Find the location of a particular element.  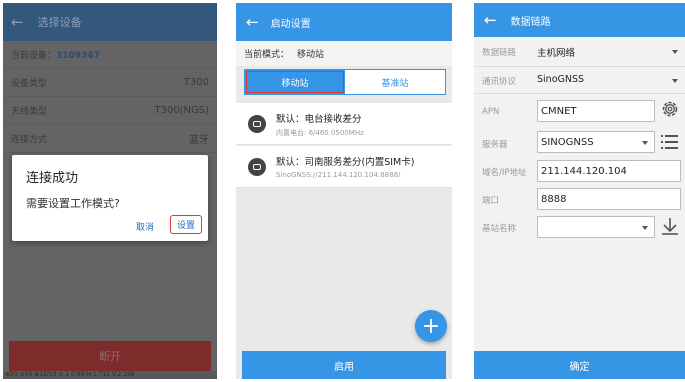

port-input: 8888 is located at coordinates (609, 199).